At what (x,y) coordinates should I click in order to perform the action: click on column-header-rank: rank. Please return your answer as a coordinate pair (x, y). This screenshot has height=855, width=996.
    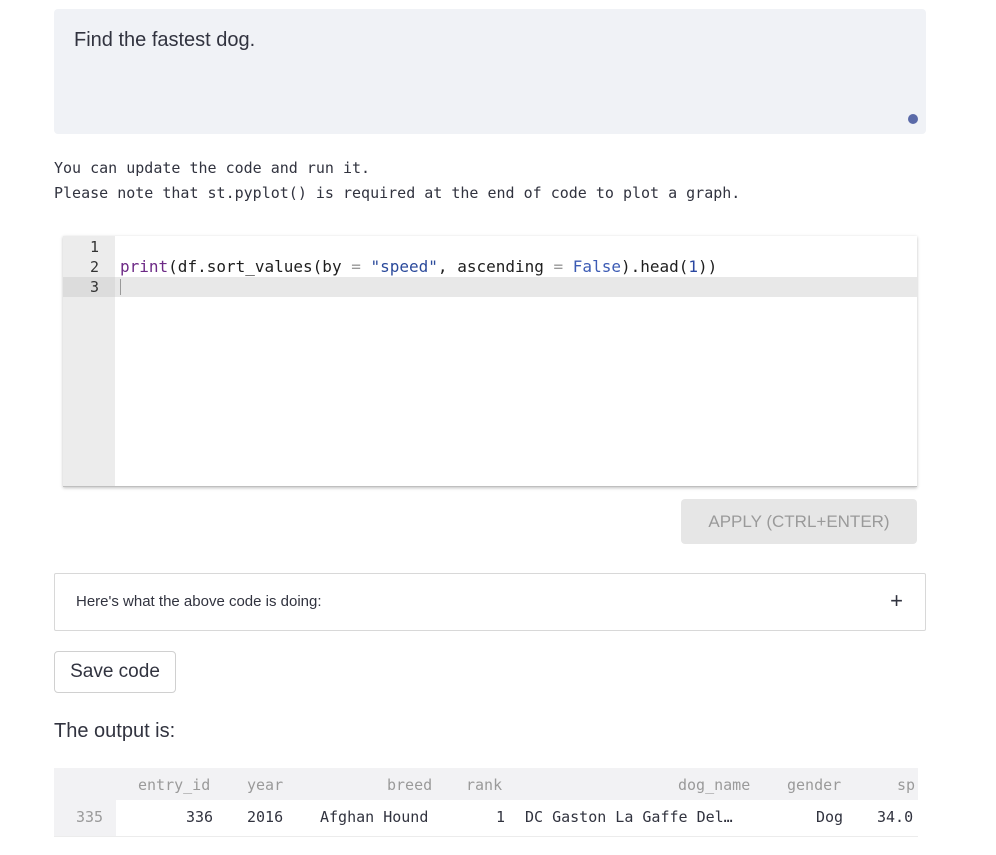
    Looking at the image, I should click on (484, 785).